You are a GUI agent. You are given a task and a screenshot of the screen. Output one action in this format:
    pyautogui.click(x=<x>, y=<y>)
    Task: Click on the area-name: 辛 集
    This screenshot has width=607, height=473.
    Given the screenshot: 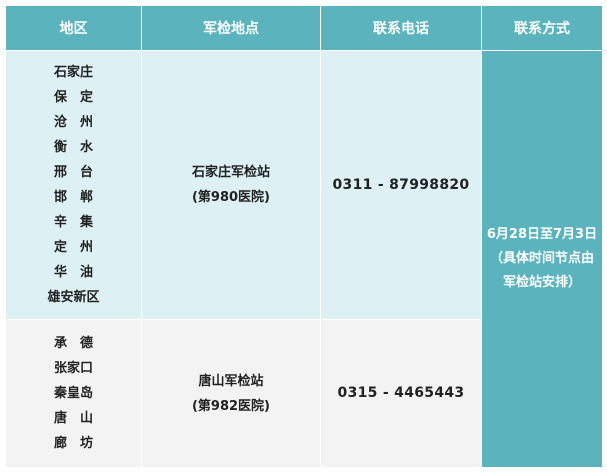 What is the action you would take?
    pyautogui.click(x=73, y=222)
    